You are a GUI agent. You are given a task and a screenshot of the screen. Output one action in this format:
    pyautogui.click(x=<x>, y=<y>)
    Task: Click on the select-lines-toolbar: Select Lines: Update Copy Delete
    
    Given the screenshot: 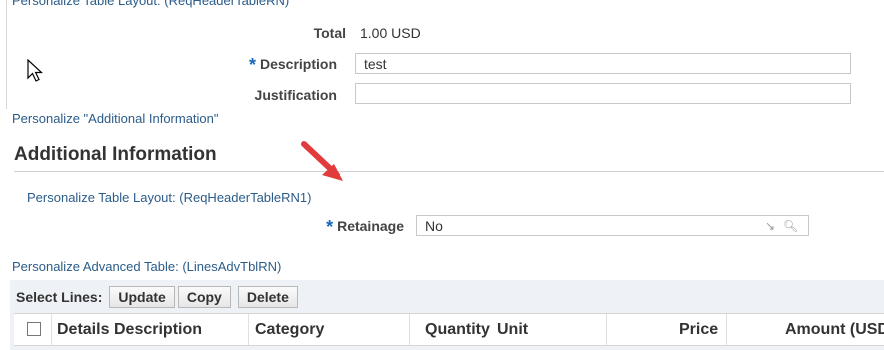 What is the action you would take?
    pyautogui.click(x=157, y=297)
    